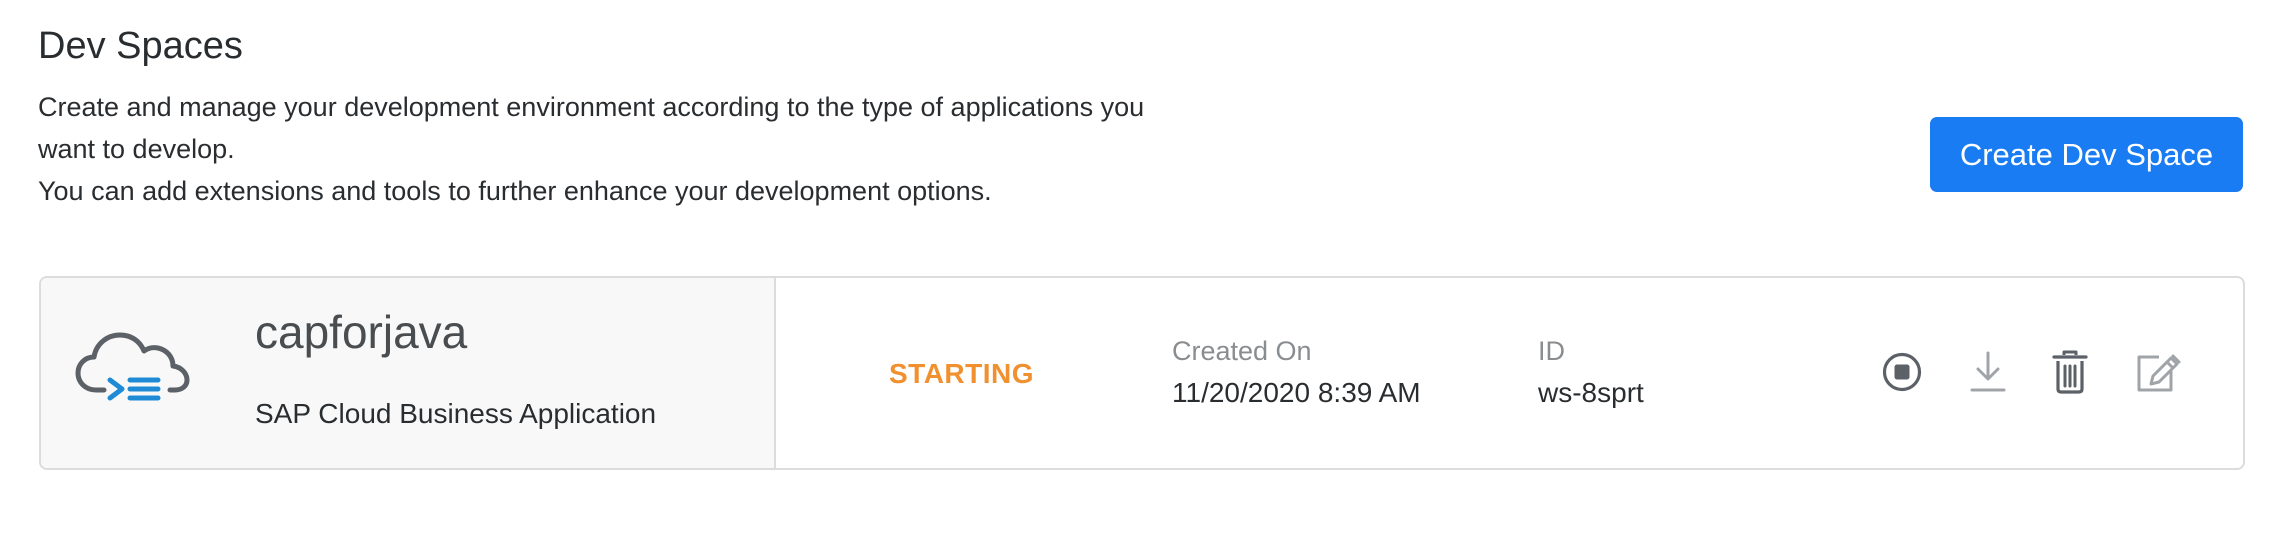  What do you see at coordinates (456, 413) in the screenshot?
I see `dev-space-type: SAP Cloud Business Application` at bounding box center [456, 413].